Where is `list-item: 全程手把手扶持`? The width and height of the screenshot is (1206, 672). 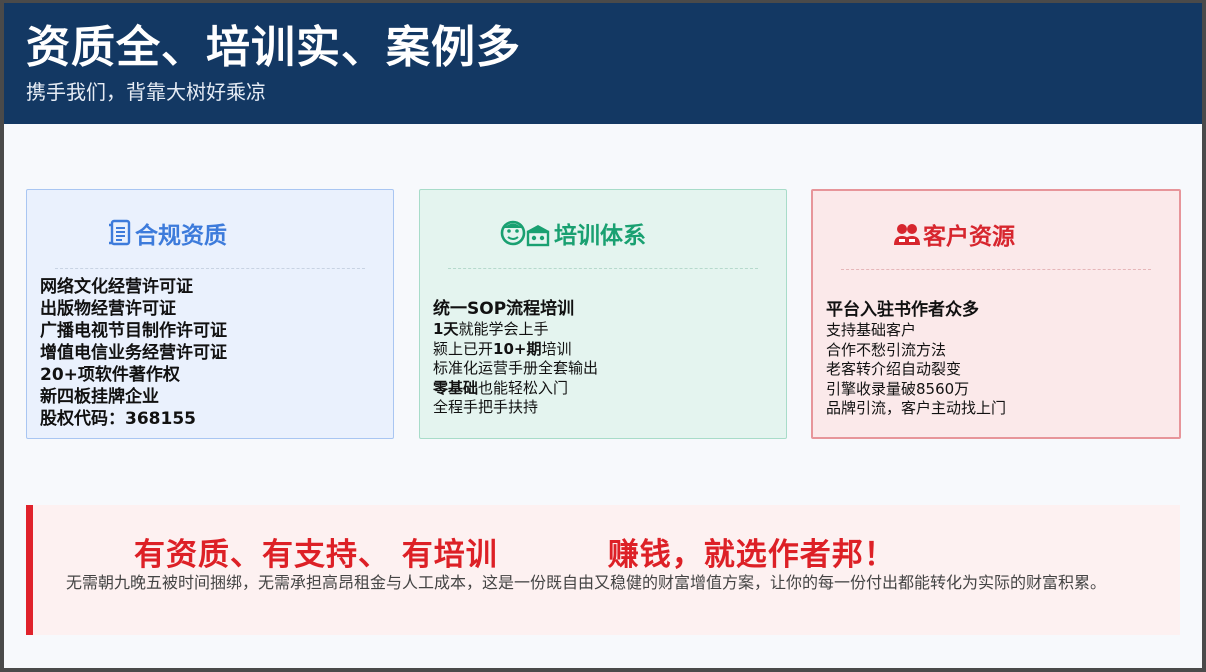
list-item: 全程手把手扶持 is located at coordinates (486, 407).